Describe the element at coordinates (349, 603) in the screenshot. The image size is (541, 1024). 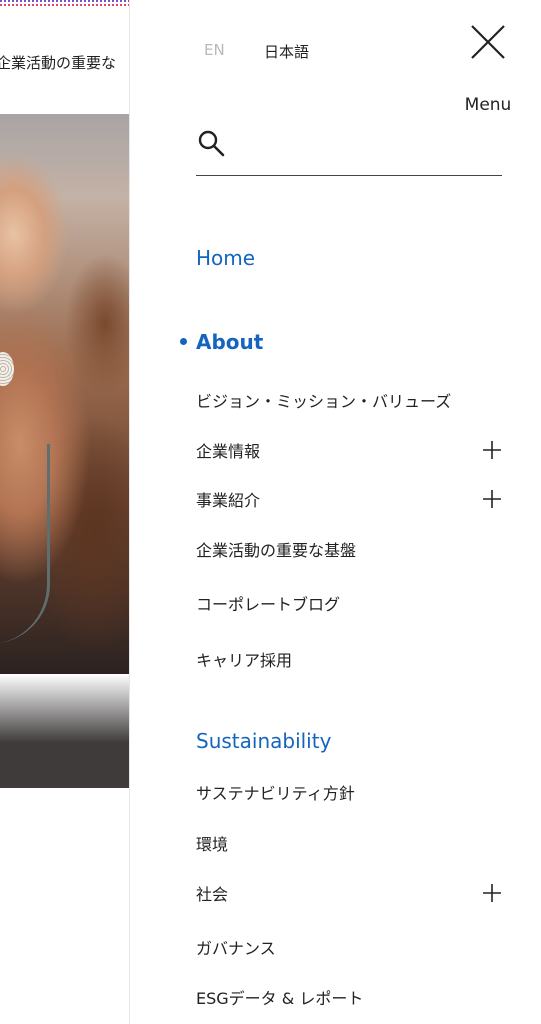
I see `nav-item-blog: コーポレートブログ` at that location.